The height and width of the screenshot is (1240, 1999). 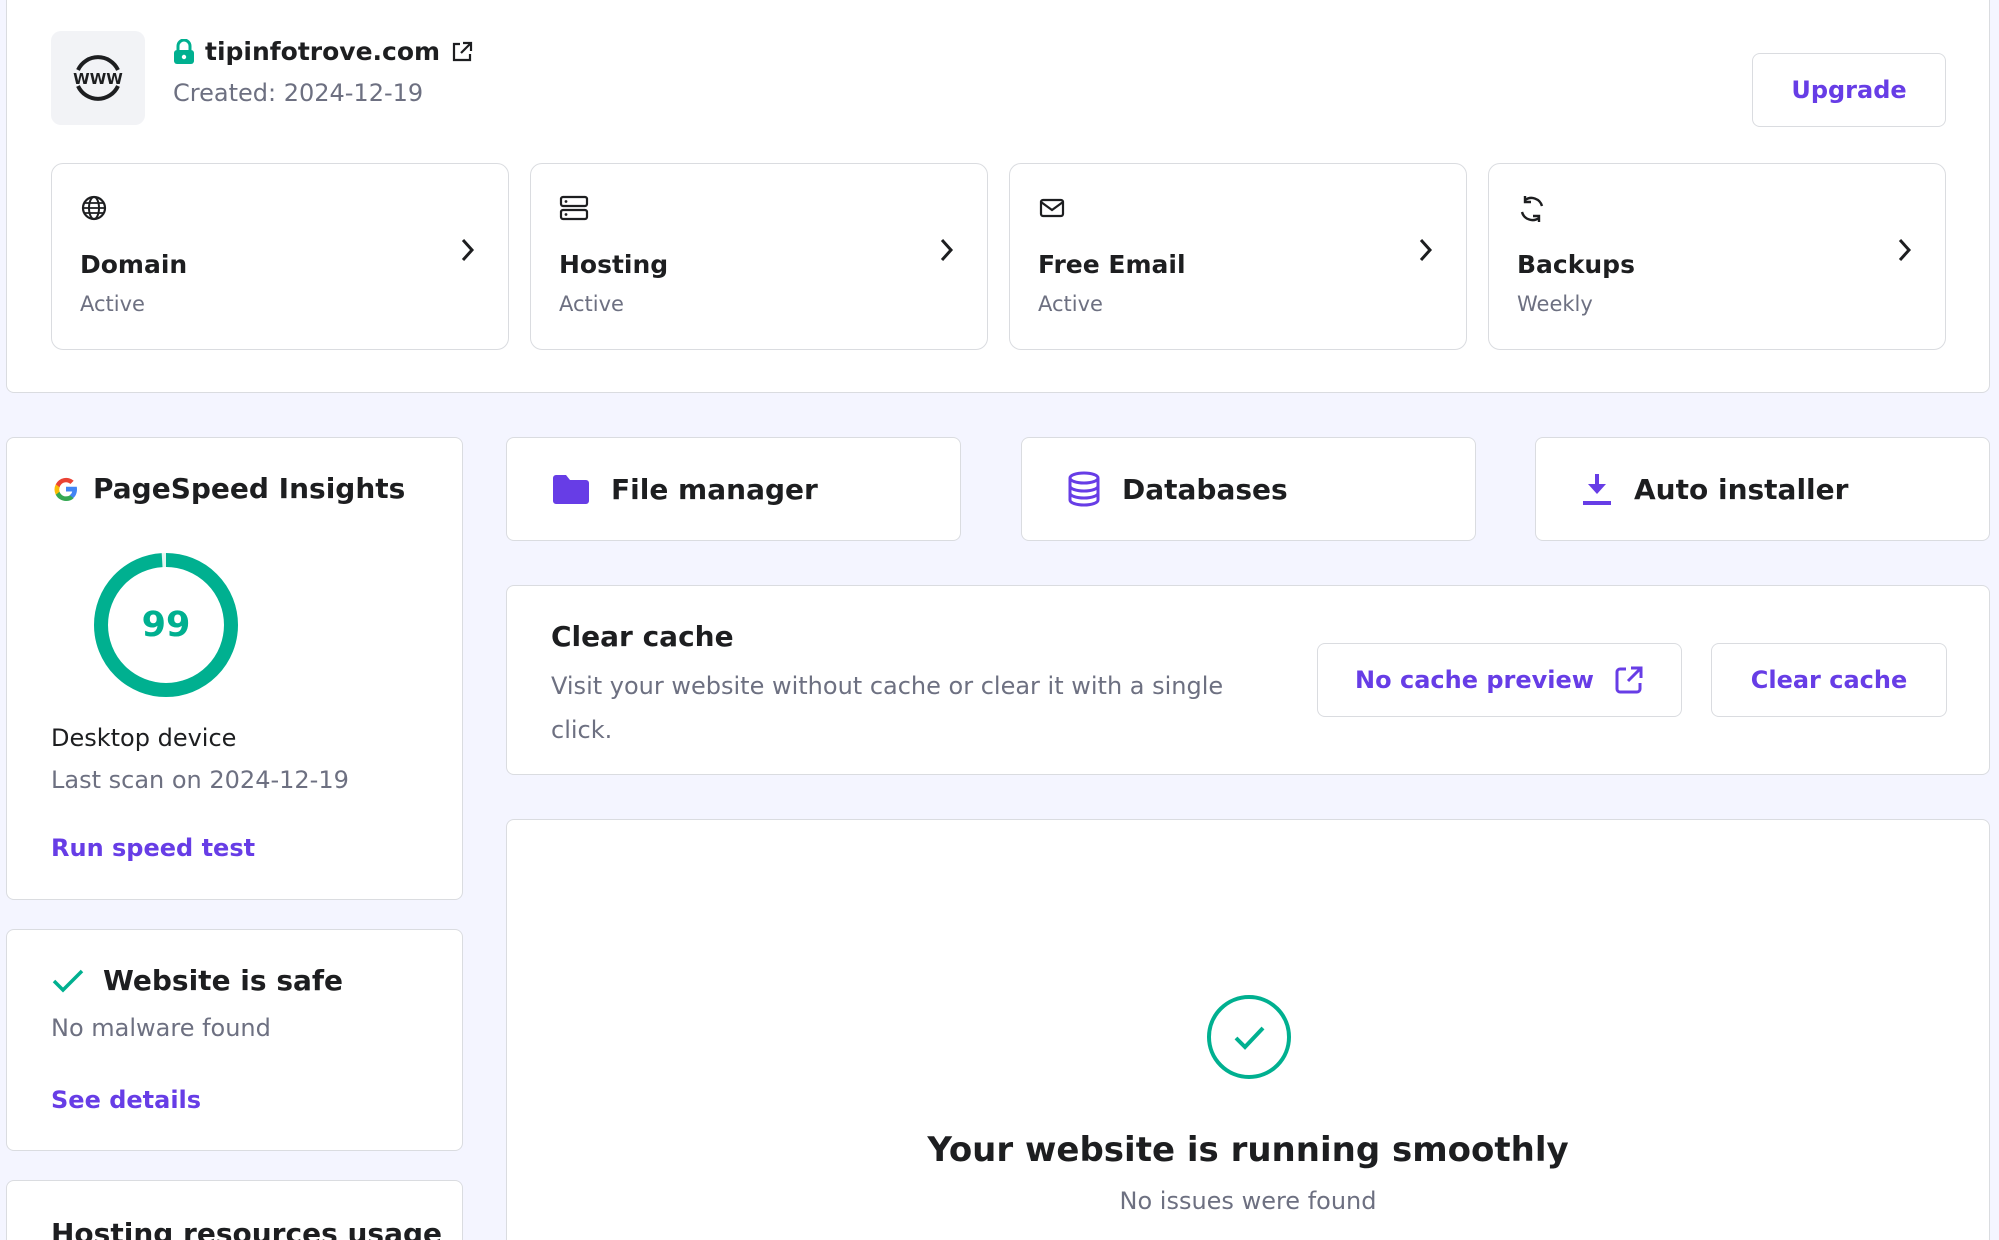 I want to click on tile-hosting: Hosting Active, so click(x=759, y=256).